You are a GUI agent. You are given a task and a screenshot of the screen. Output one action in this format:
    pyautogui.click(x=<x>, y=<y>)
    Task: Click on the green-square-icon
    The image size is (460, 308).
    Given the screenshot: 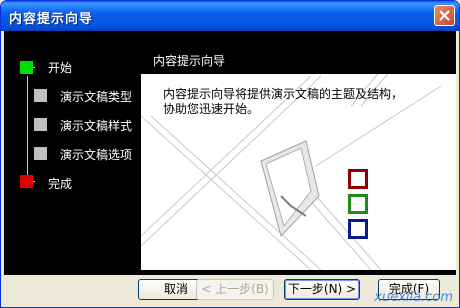 What is the action you would take?
    pyautogui.click(x=358, y=204)
    